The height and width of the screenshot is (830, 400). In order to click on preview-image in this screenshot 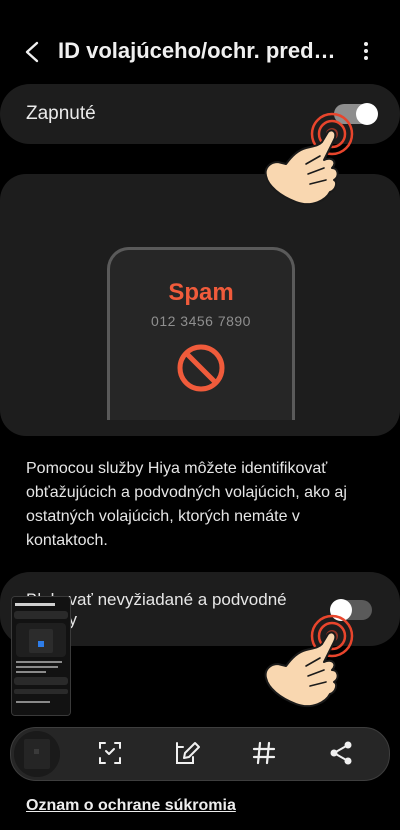, I will do `click(37, 754)`.